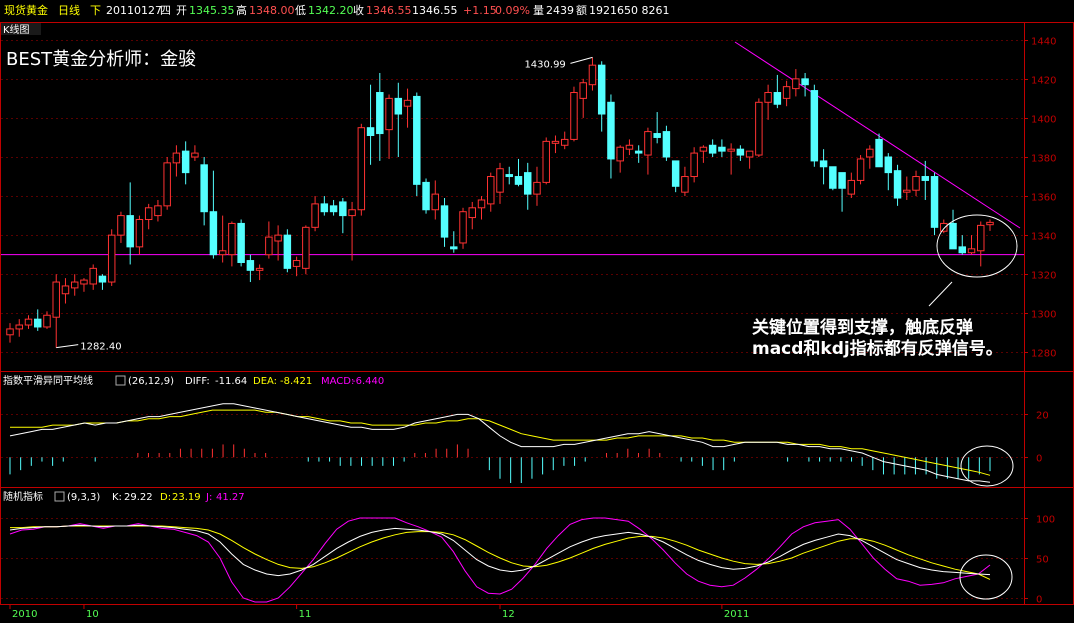 The height and width of the screenshot is (623, 1074). What do you see at coordinates (500, 560) in the screenshot?
I see `j-line` at bounding box center [500, 560].